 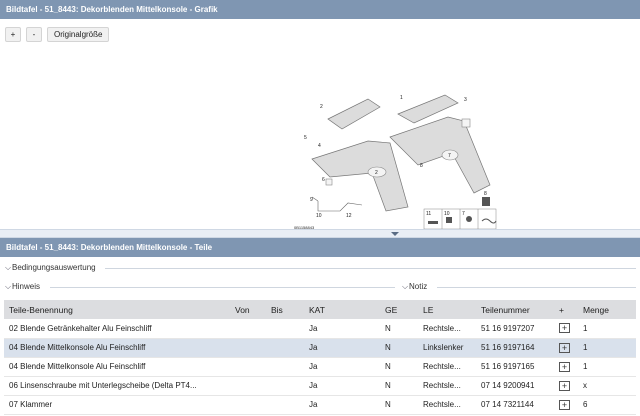 I want to click on cell-name: 02 Blende Getränkehalter Alu Feinschliff, so click(x=117, y=329).